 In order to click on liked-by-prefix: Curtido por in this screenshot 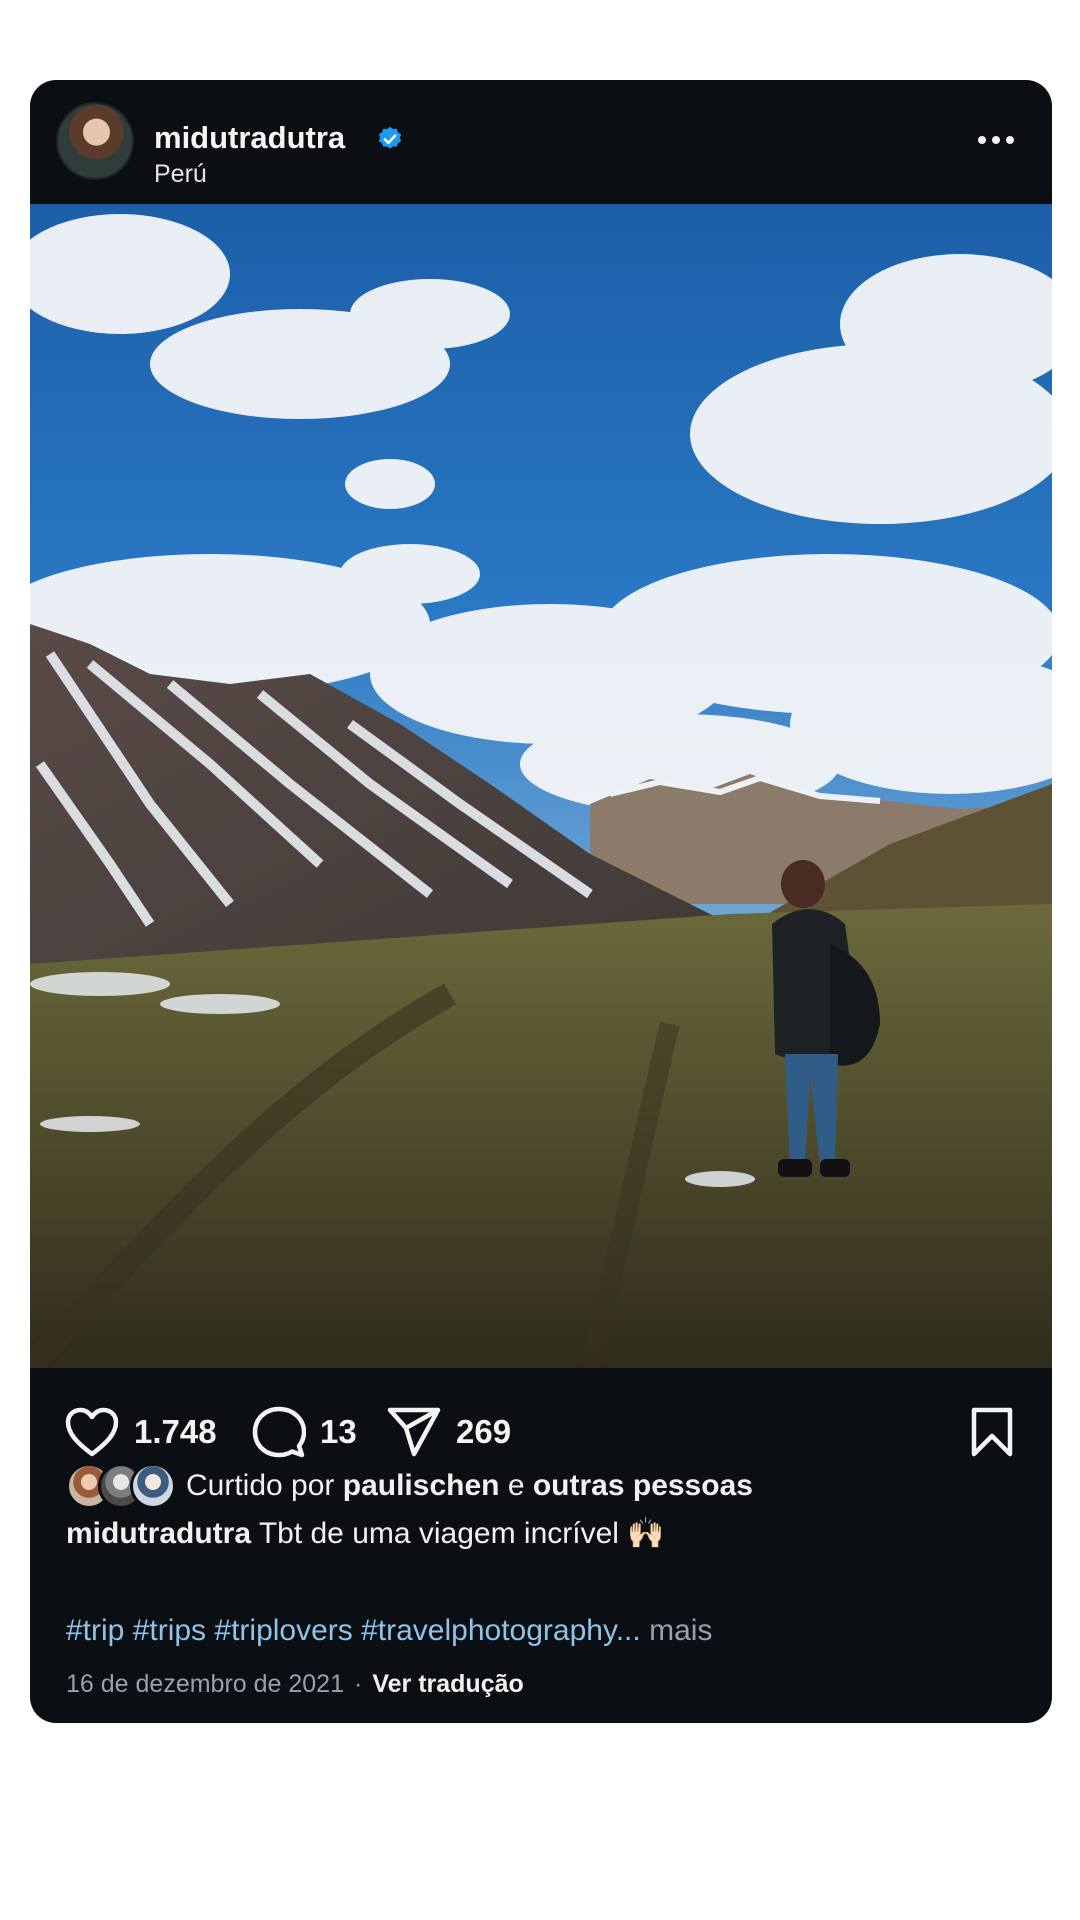, I will do `click(260, 1485)`.